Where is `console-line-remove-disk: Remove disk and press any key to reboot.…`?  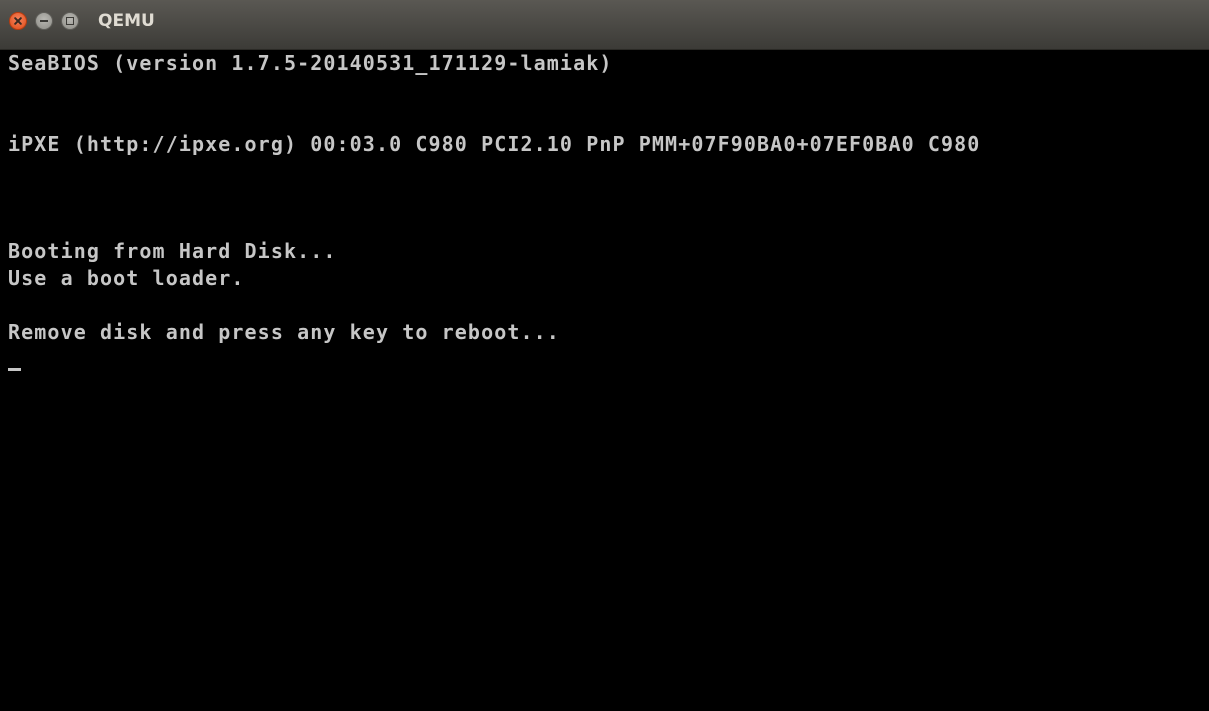
console-line-remove-disk: Remove disk and press any key to reboot.… is located at coordinates (284, 332).